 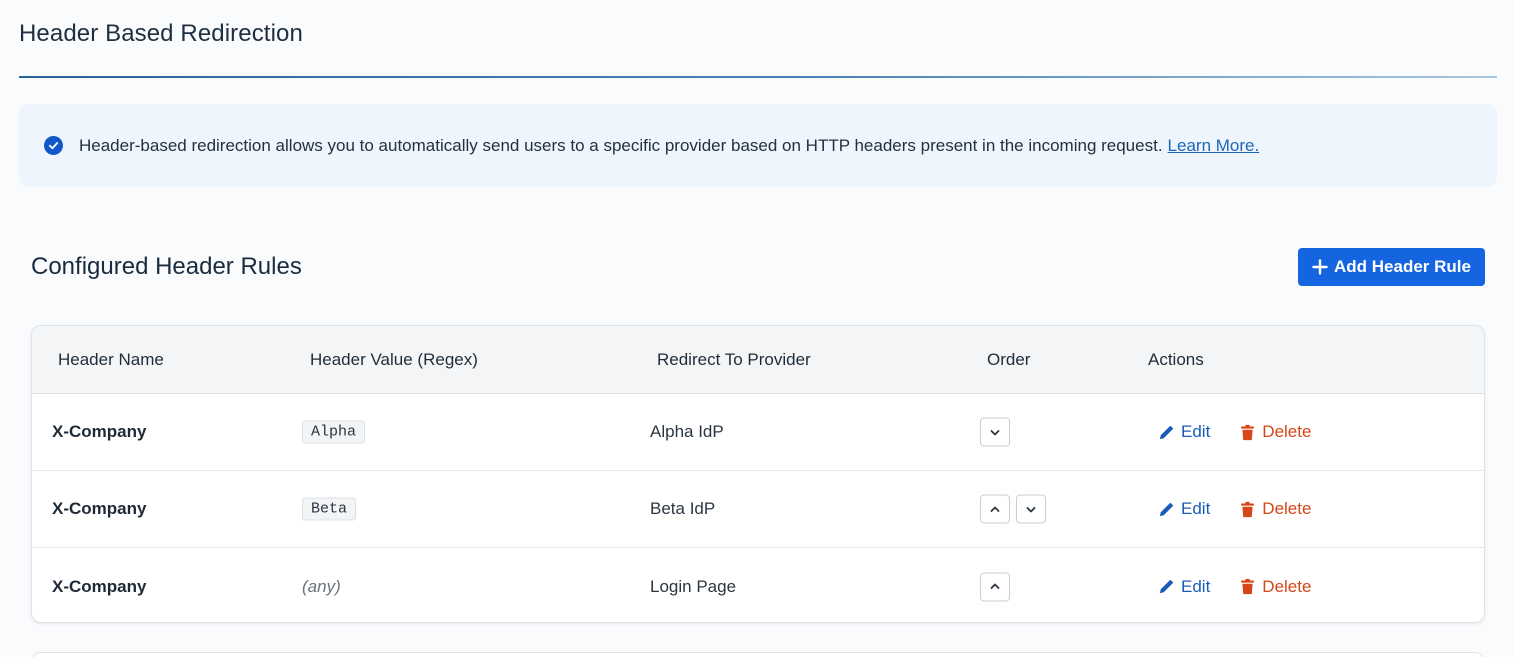 What do you see at coordinates (1320, 267) in the screenshot?
I see `plus-icon` at bounding box center [1320, 267].